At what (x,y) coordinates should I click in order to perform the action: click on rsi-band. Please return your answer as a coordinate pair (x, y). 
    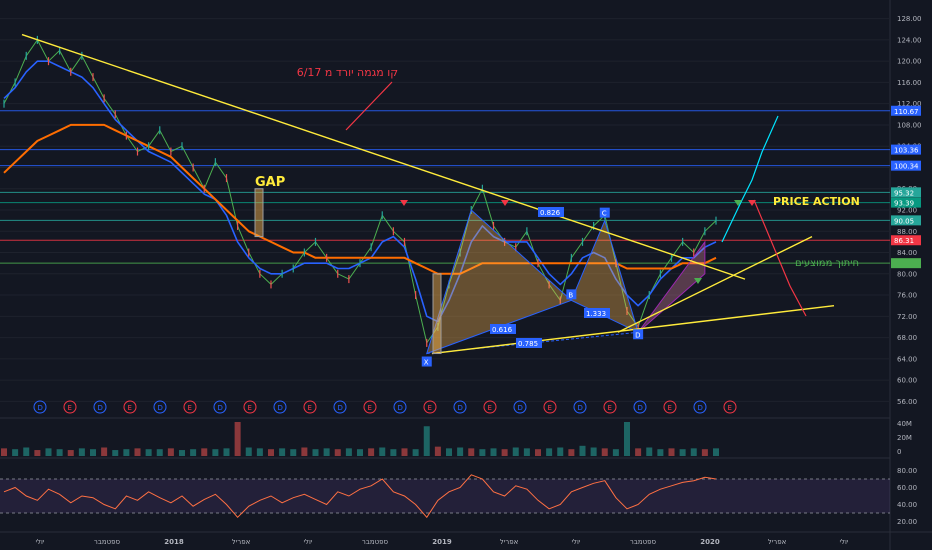
    Looking at the image, I should click on (445, 496).